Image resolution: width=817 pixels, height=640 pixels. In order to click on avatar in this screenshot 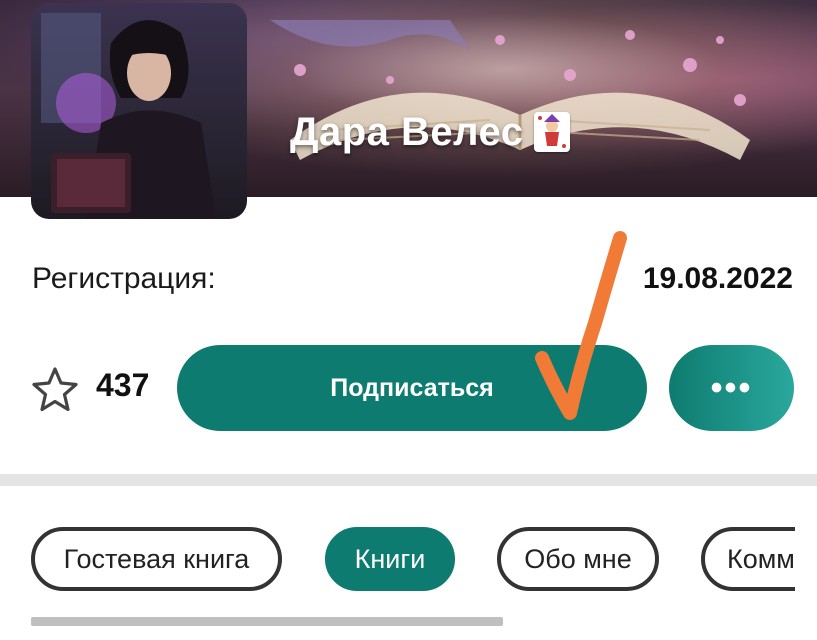, I will do `click(139, 111)`.